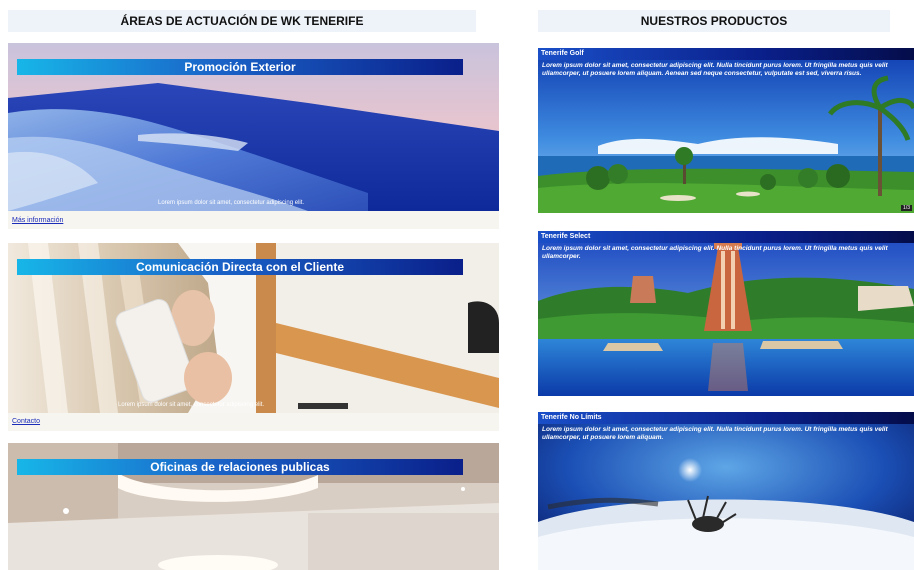  I want to click on area-card-oficinas-relaciones: Oficinas de relaciones publicas, so click(253, 506).